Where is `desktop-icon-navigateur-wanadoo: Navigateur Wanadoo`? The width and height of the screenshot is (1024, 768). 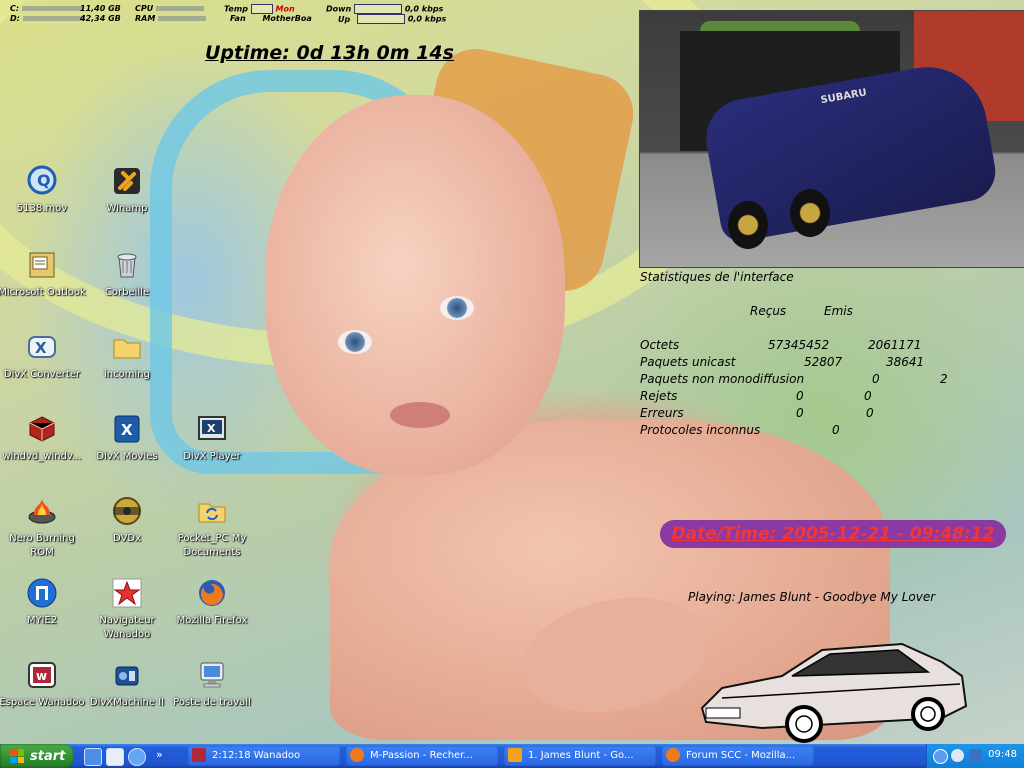
desktop-icon-navigateur-wanadoo: Navigateur Wanadoo is located at coordinates (127, 609).